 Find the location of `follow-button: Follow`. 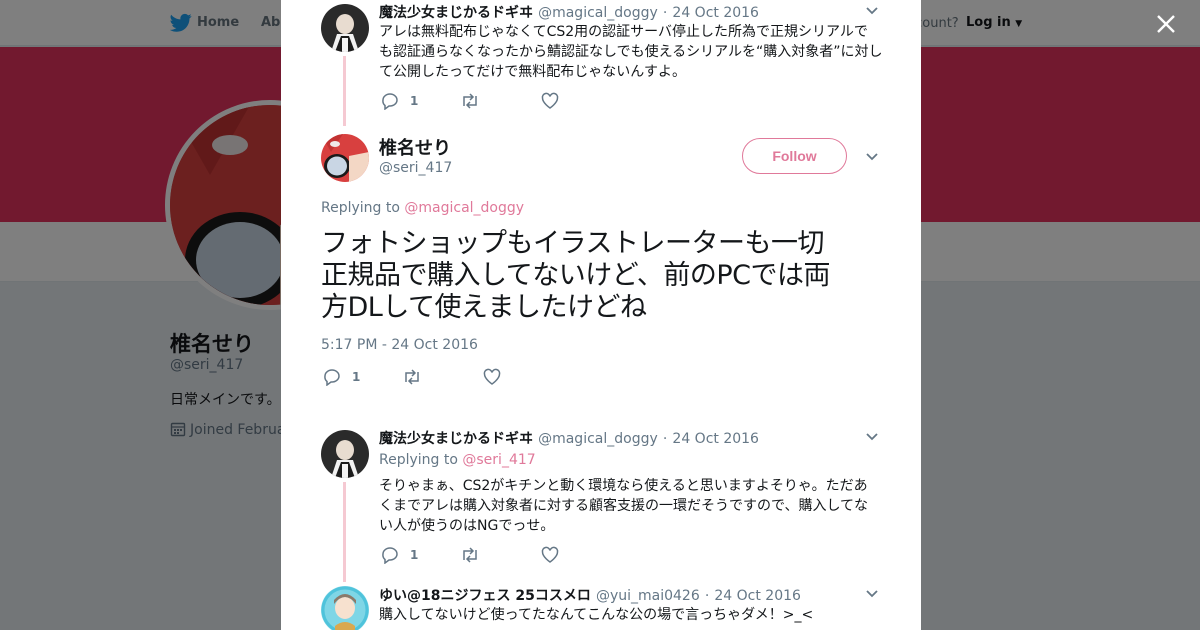

follow-button: Follow is located at coordinates (794, 156).